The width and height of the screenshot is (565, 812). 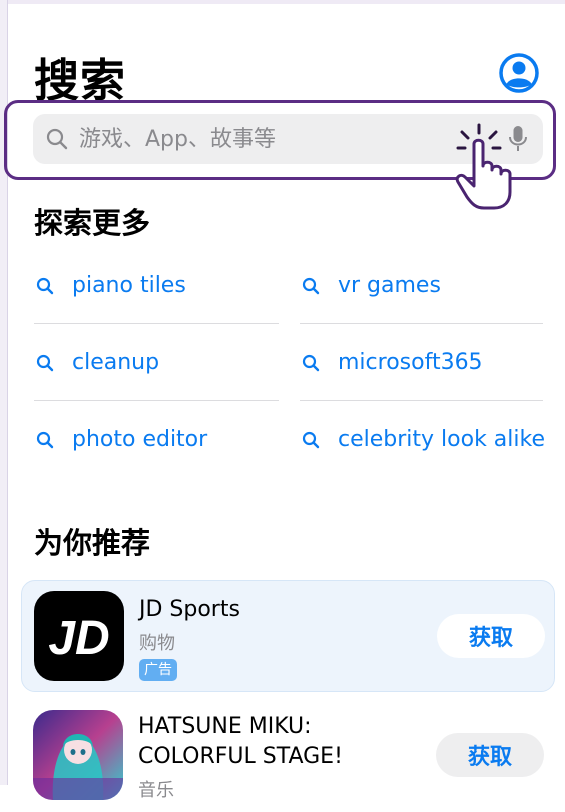 What do you see at coordinates (240, 756) in the screenshot?
I see `app-name-line2: COLORFUL STAGE!` at bounding box center [240, 756].